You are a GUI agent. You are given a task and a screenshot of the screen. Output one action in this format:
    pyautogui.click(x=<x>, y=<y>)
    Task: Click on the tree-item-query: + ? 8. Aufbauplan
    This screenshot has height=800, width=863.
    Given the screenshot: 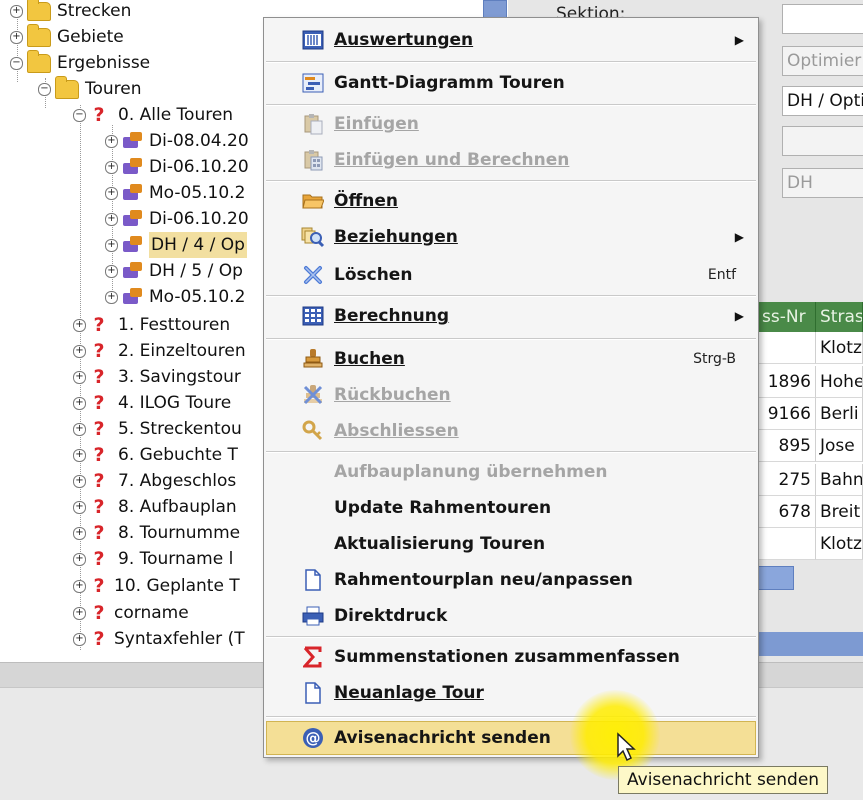 What is the action you would take?
    pyautogui.click(x=155, y=507)
    